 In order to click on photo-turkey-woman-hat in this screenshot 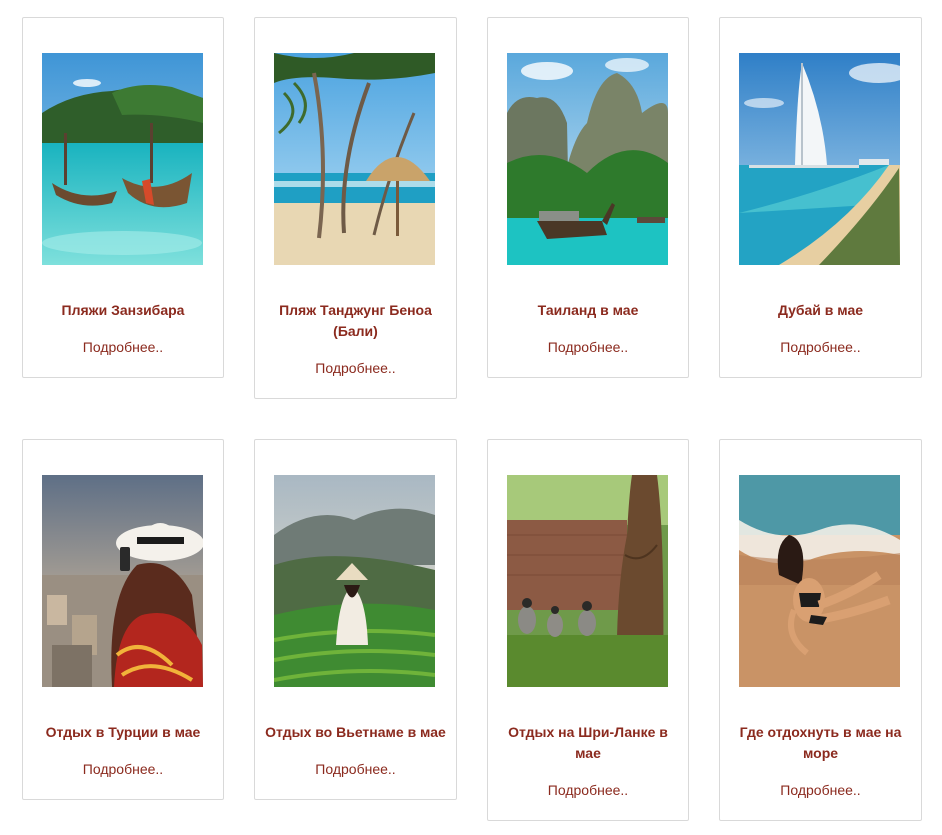, I will do `click(122, 581)`.